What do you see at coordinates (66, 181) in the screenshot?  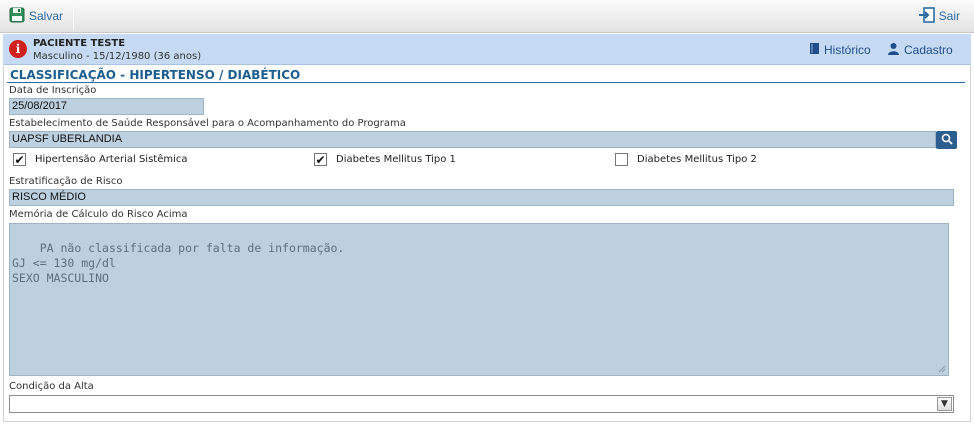 I see `risk-label: Estratificação de Risco` at bounding box center [66, 181].